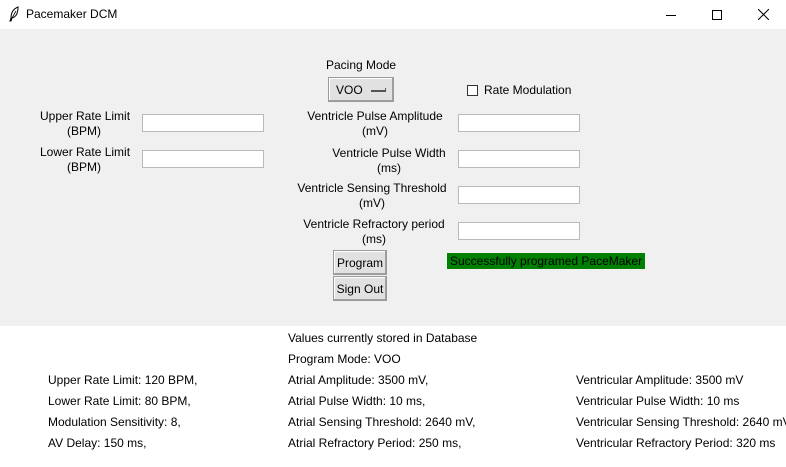  I want to click on minimize-icon, so click(671, 15).